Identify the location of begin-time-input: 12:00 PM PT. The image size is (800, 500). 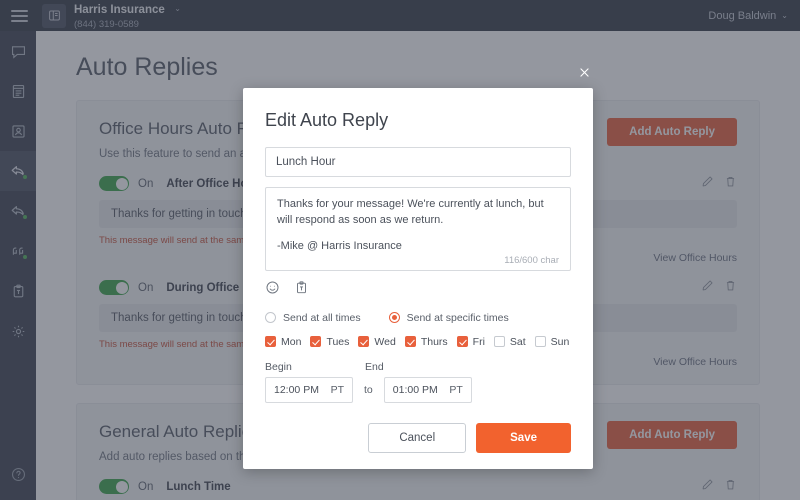
(309, 389).